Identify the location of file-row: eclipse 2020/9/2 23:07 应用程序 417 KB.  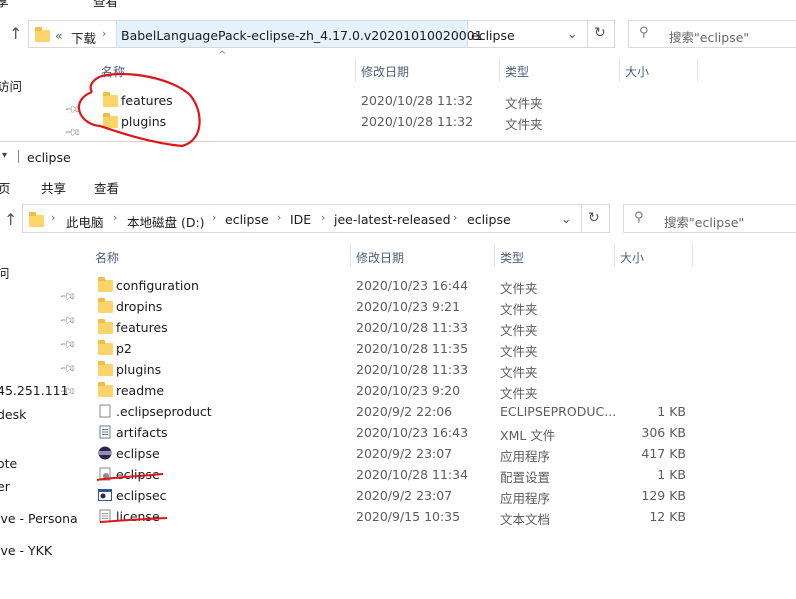
(395, 453).